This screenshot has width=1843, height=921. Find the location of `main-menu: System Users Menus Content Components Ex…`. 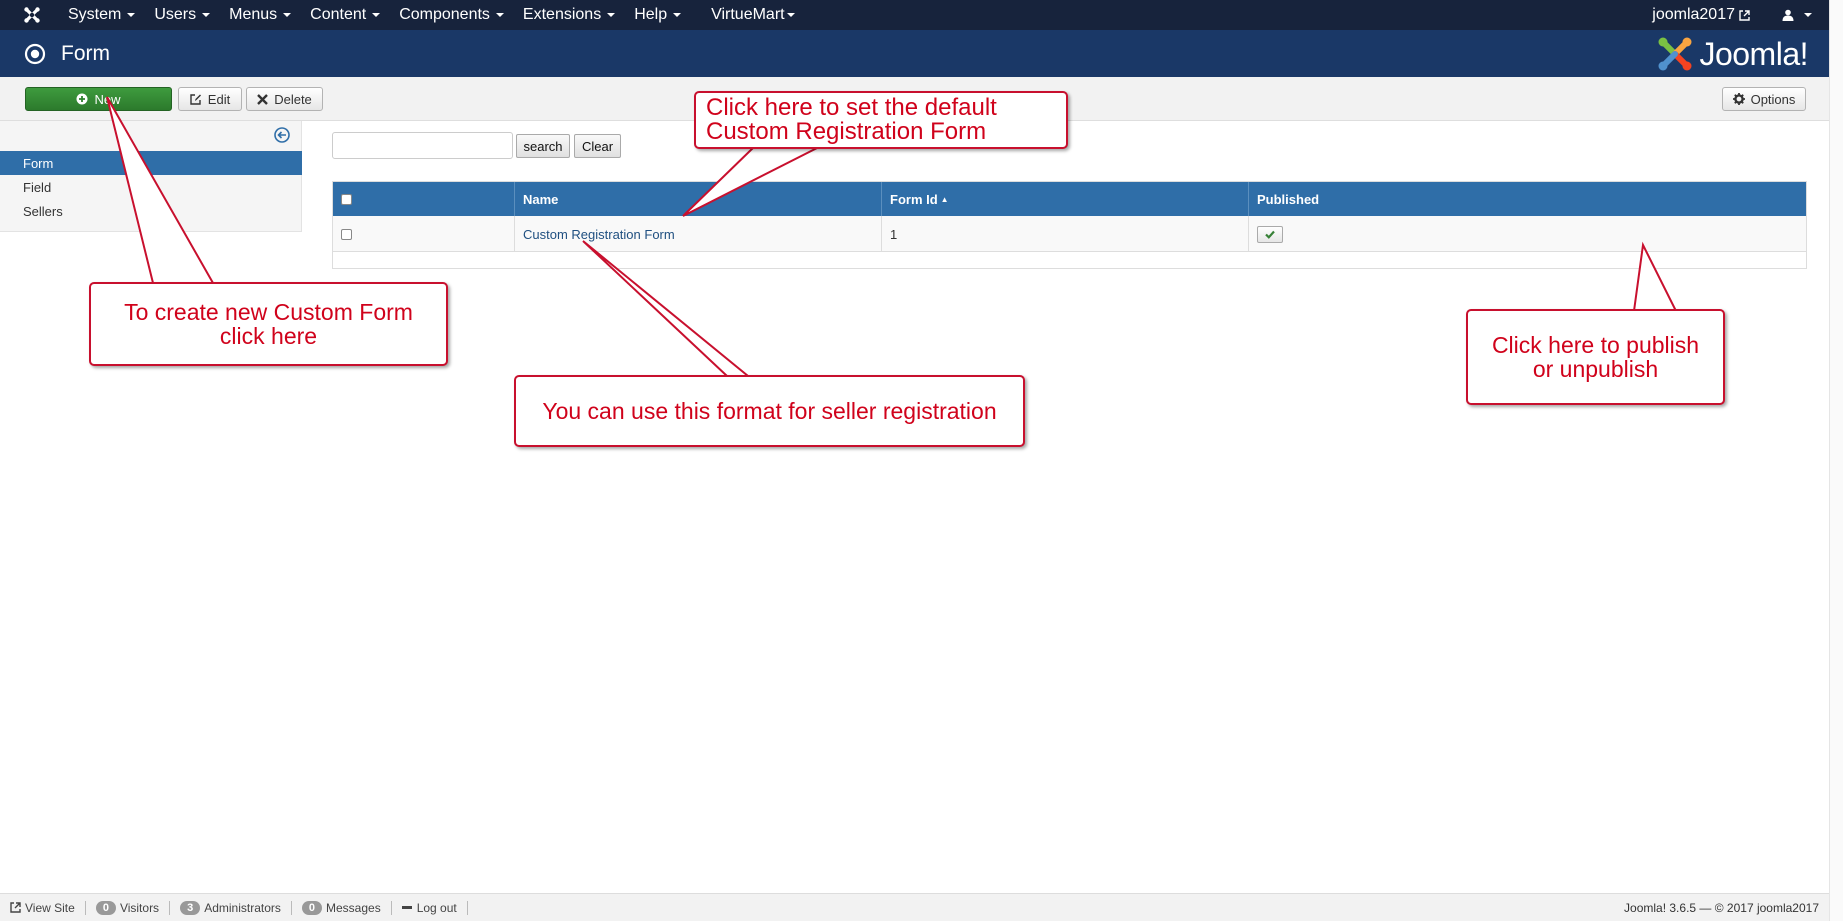

main-menu: System Users Menus Content Components Ex… is located at coordinates (441, 15).